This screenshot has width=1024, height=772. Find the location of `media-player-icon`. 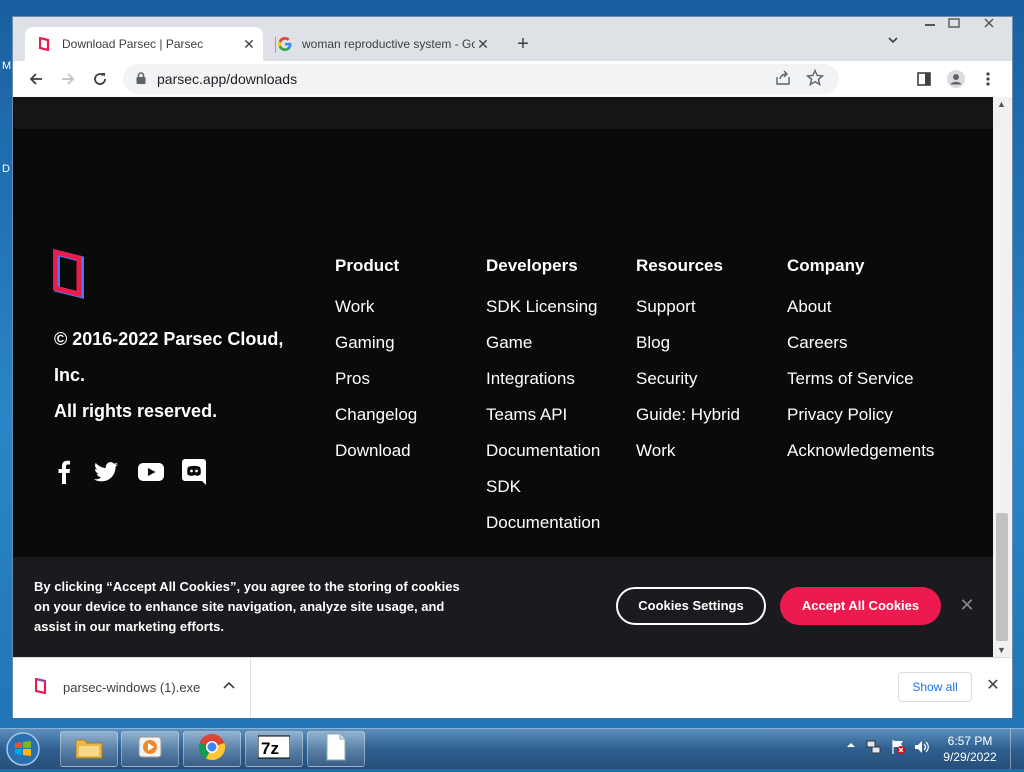

media-player-icon is located at coordinates (150, 749).